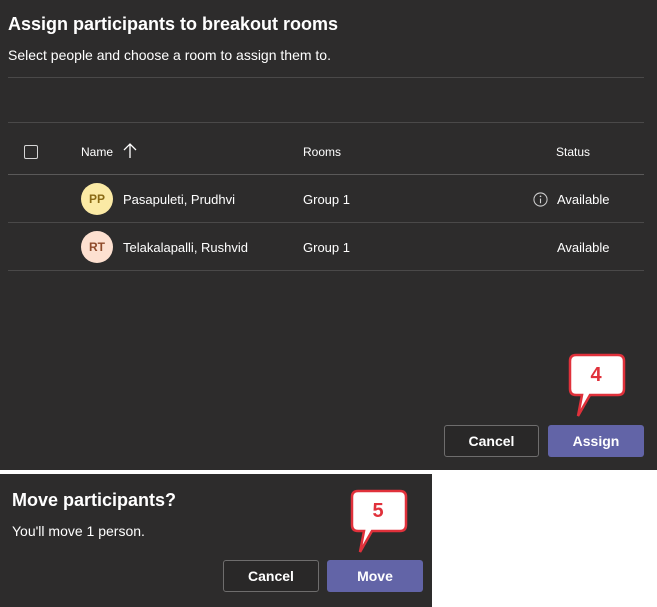 The image size is (657, 607). What do you see at coordinates (186, 247) in the screenshot?
I see `participant-name: Telakalapalli, Rushvid` at bounding box center [186, 247].